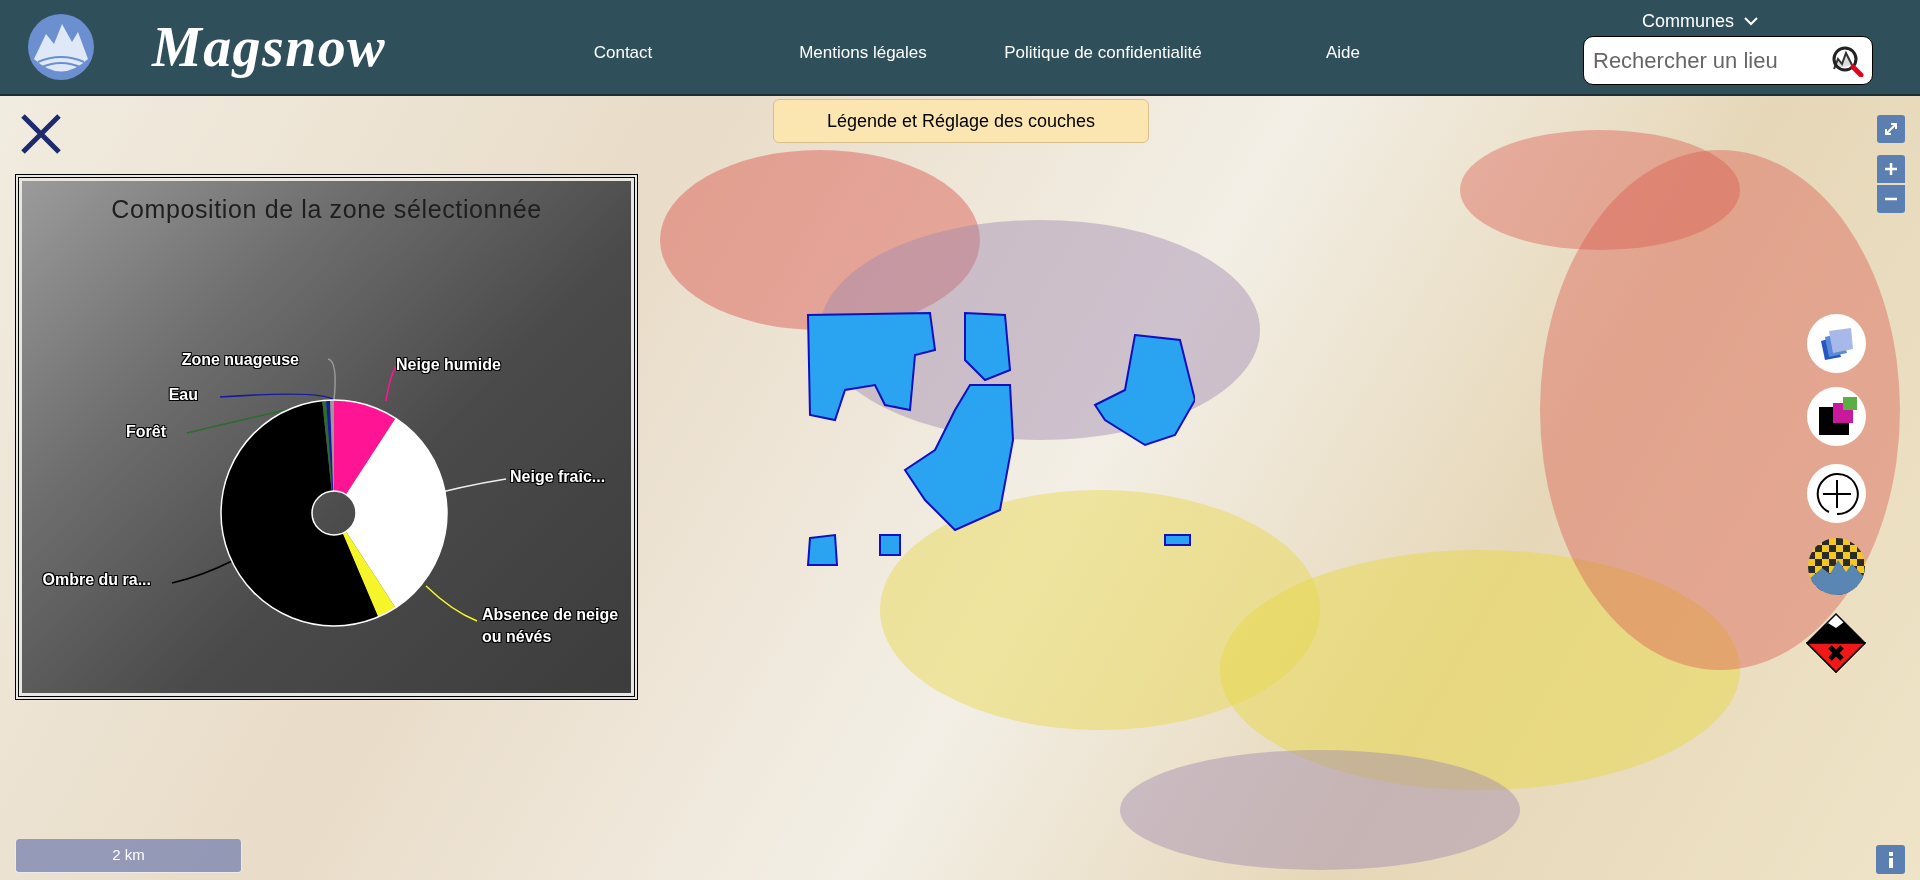  I want to click on nav-link: Aide, so click(1343, 53).